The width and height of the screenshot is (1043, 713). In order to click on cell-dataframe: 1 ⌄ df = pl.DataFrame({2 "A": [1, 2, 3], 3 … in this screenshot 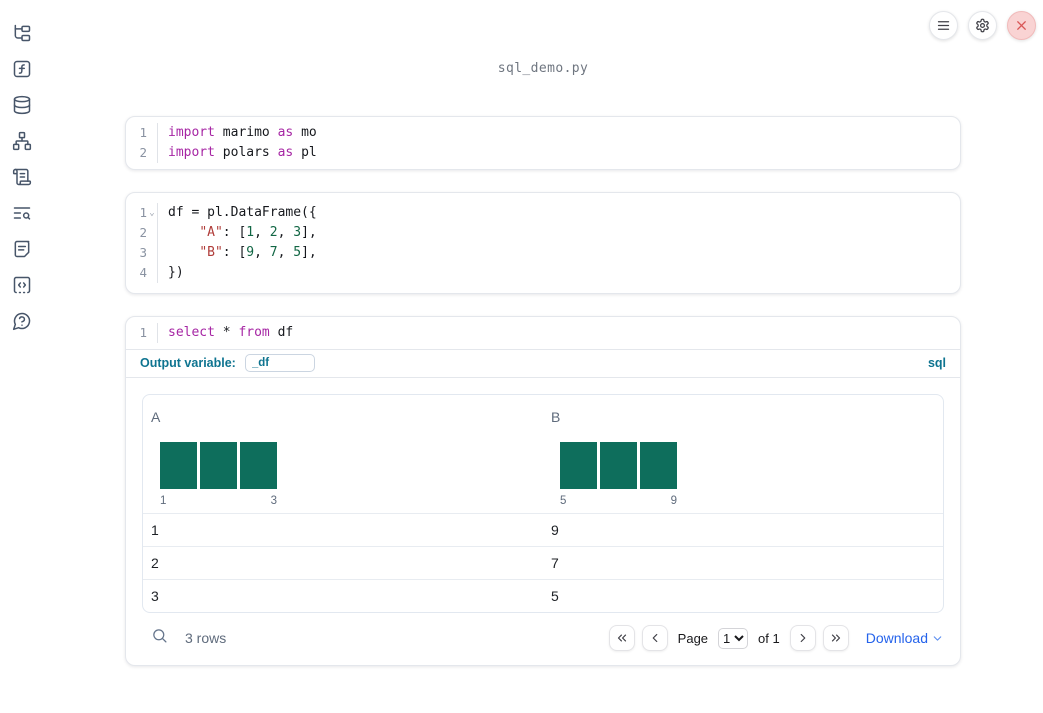, I will do `click(543, 243)`.